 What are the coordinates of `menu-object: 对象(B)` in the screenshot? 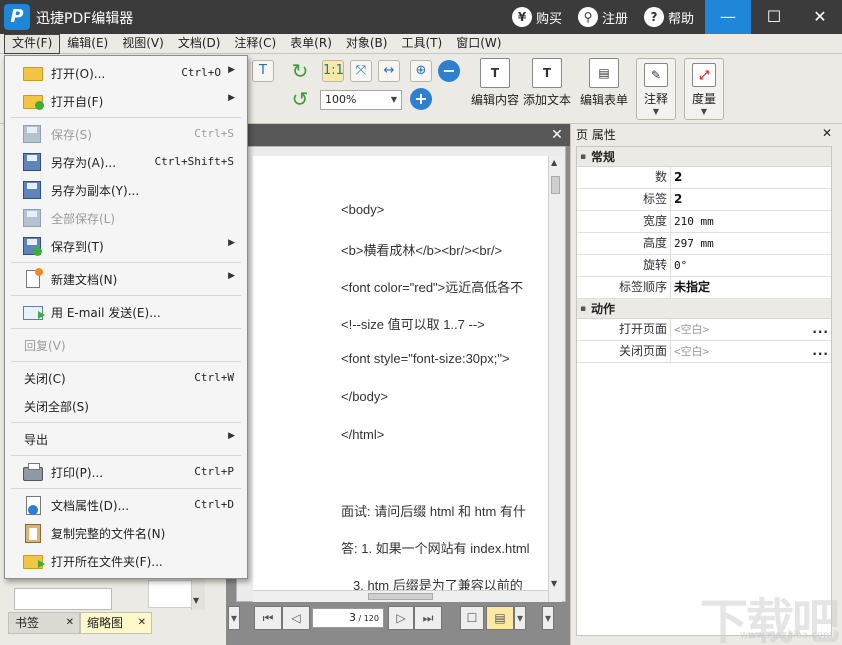 It's located at (367, 44).